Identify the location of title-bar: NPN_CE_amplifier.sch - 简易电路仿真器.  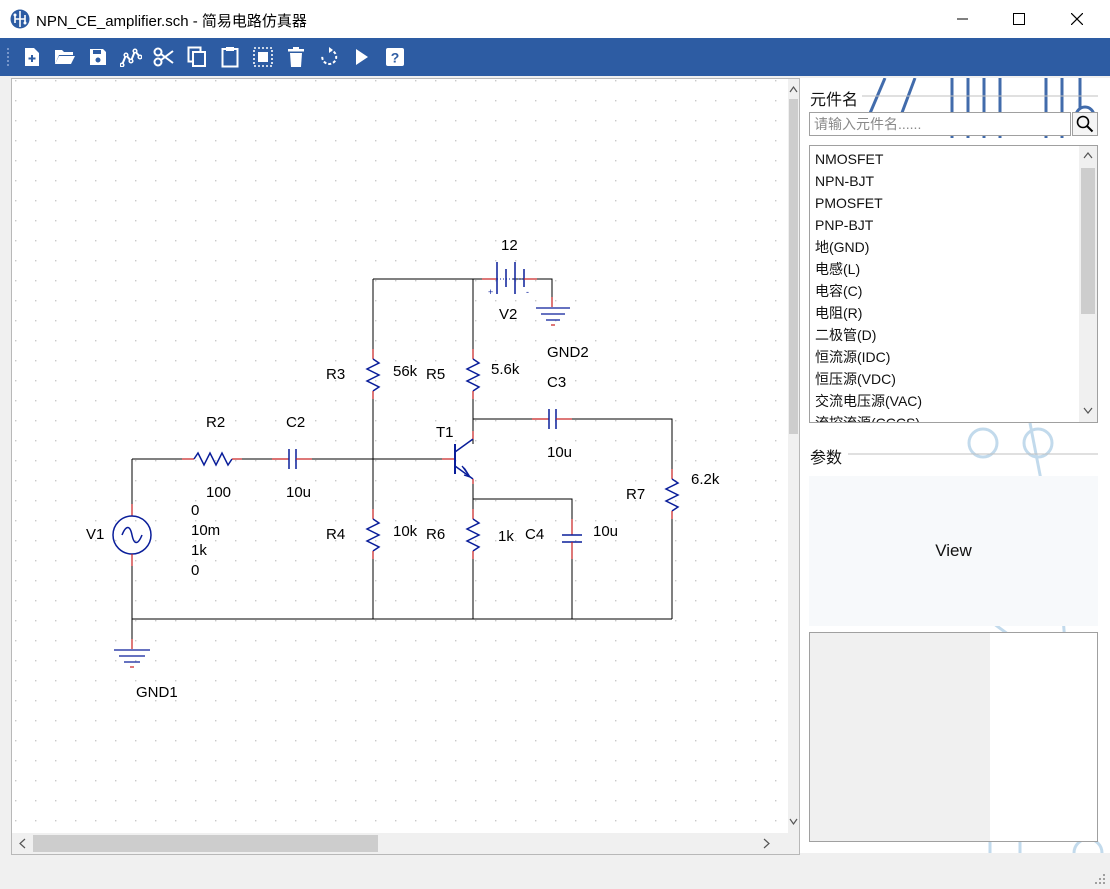
(555, 19).